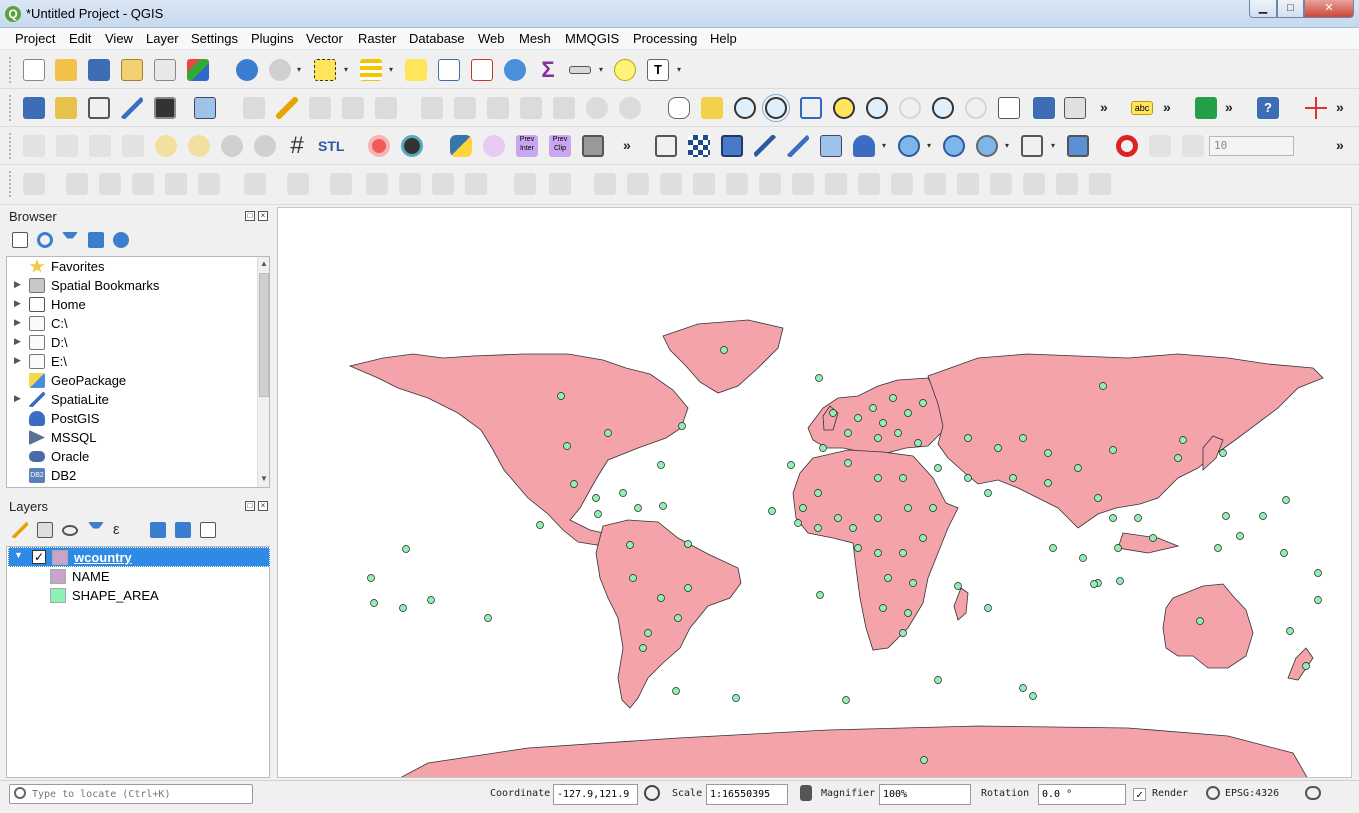 The width and height of the screenshot is (1359, 813). I want to click on menu-settings: Settings, so click(214, 38).